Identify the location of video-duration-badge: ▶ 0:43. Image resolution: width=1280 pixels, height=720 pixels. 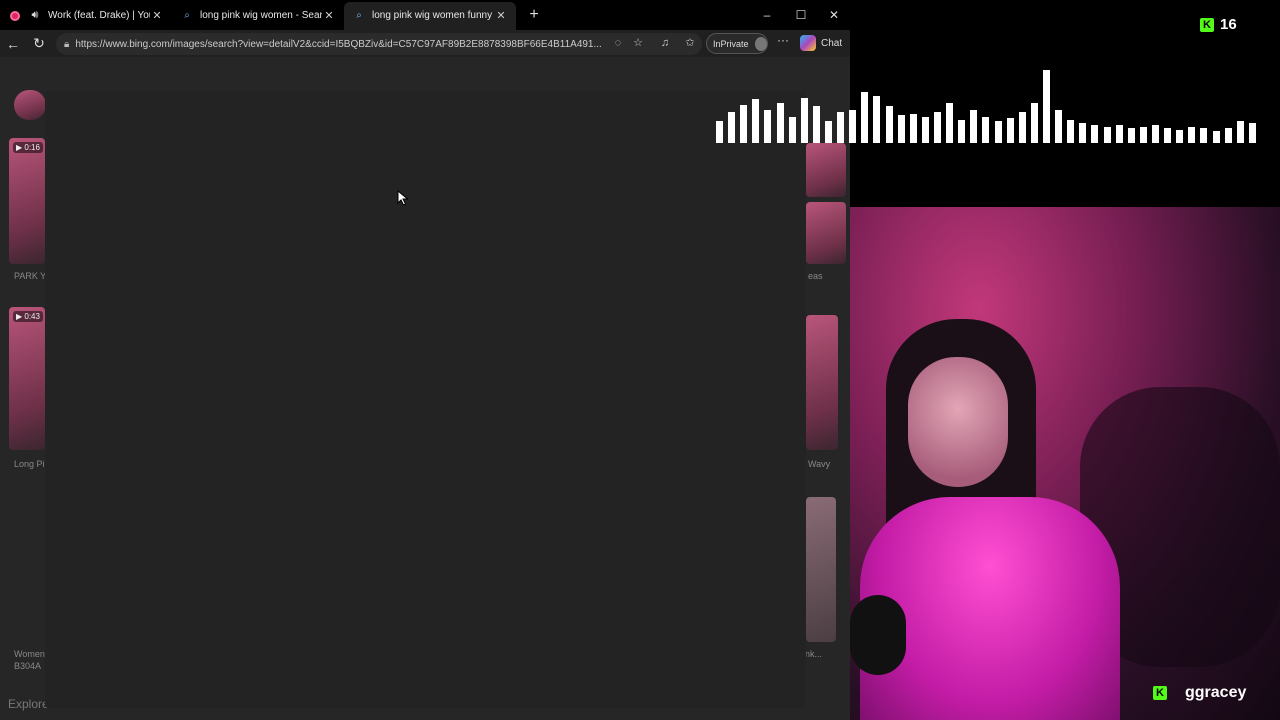
(28, 316).